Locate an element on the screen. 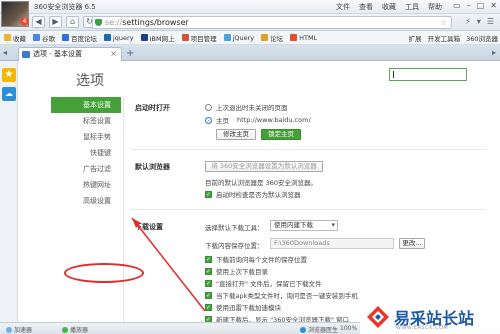 The height and width of the screenshot is (334, 500). download-heading: 下载设置 is located at coordinates (149, 227).